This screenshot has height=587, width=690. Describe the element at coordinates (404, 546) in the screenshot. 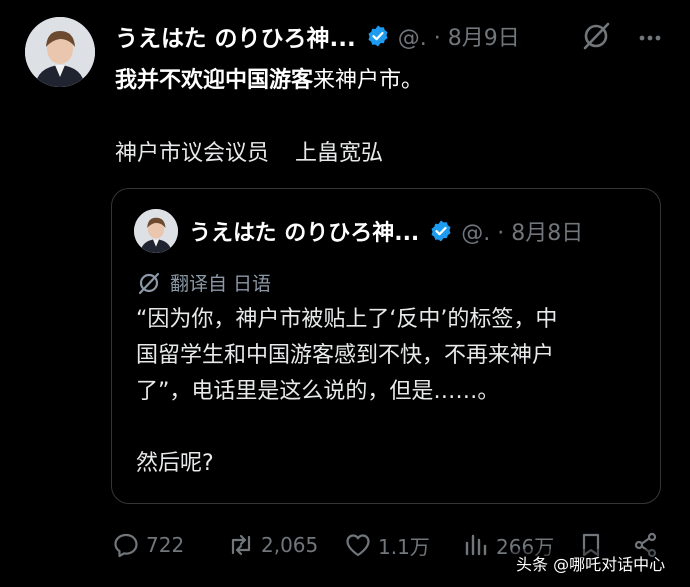

I see `like-count: 1.1万` at that location.